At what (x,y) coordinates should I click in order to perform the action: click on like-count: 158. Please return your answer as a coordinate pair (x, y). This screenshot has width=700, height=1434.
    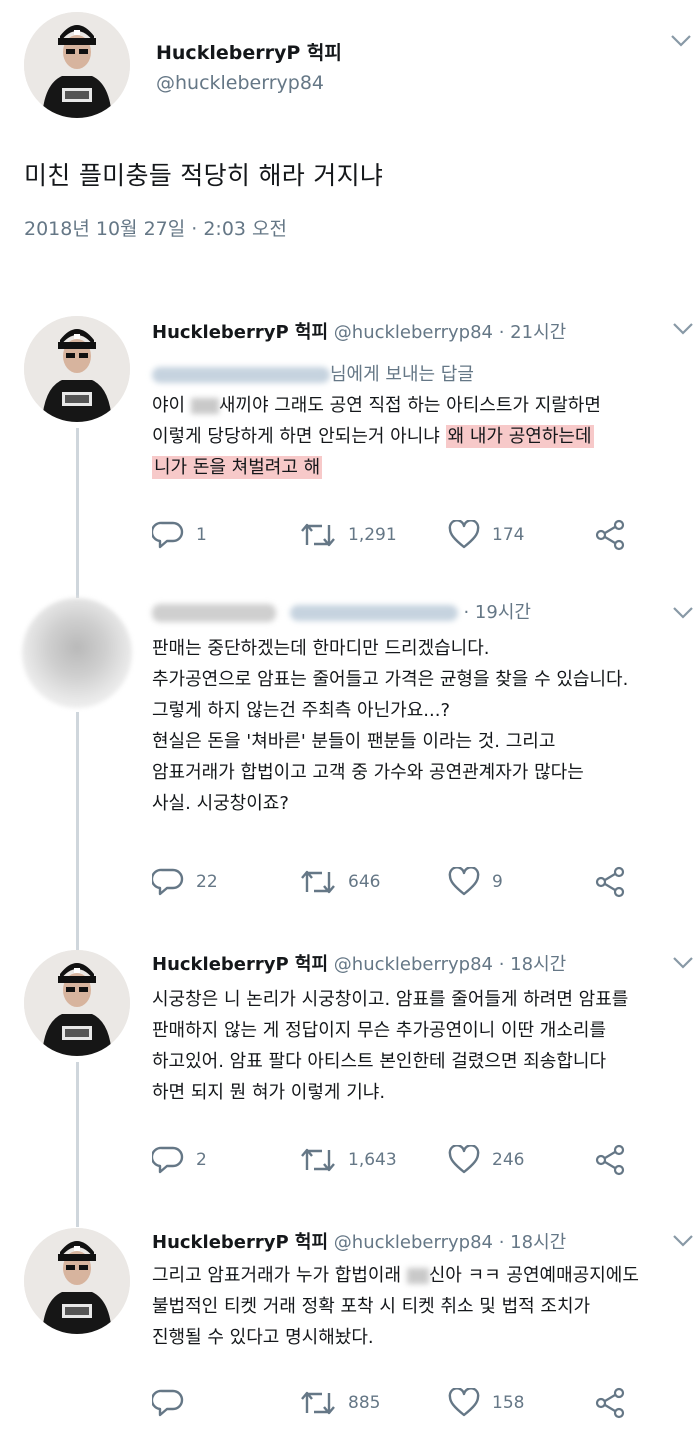
    Looking at the image, I should click on (508, 1403).